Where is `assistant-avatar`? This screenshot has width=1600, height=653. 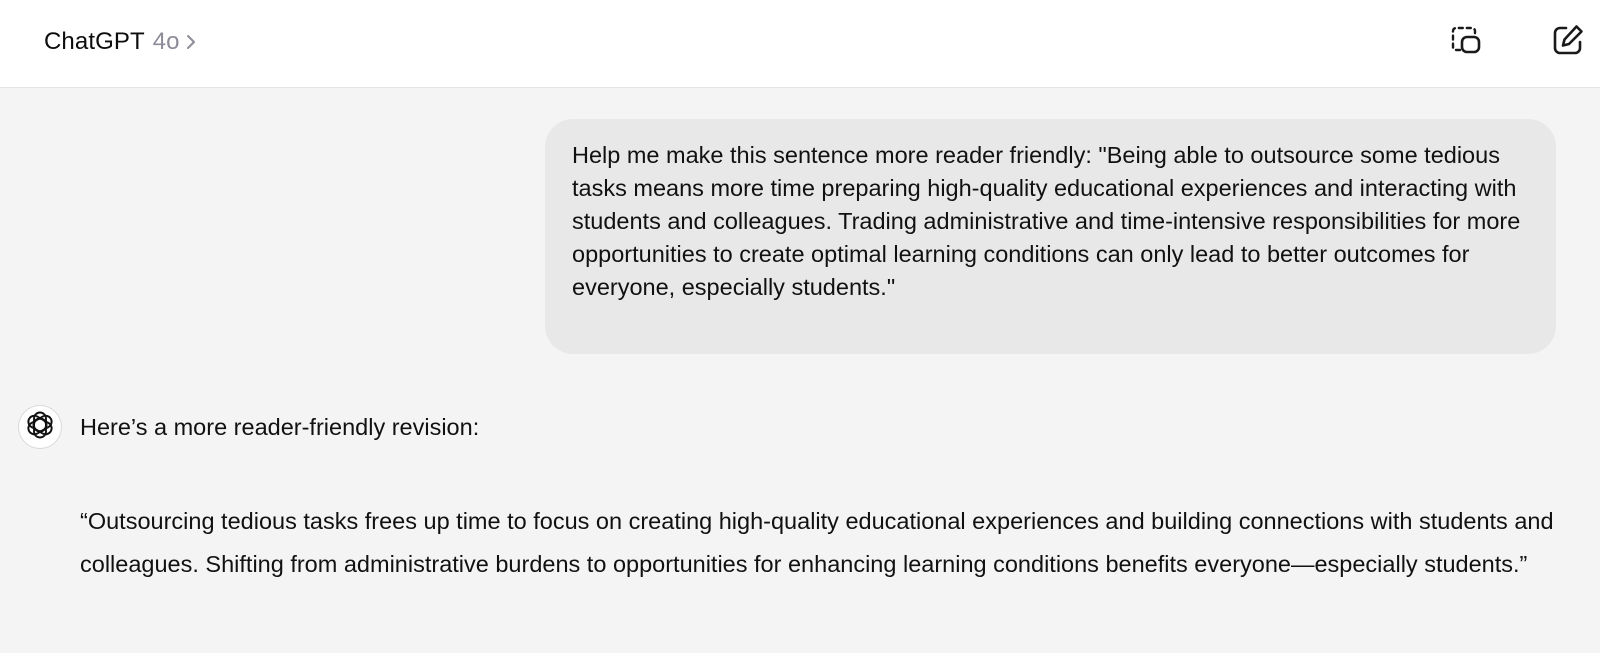
assistant-avatar is located at coordinates (40, 427).